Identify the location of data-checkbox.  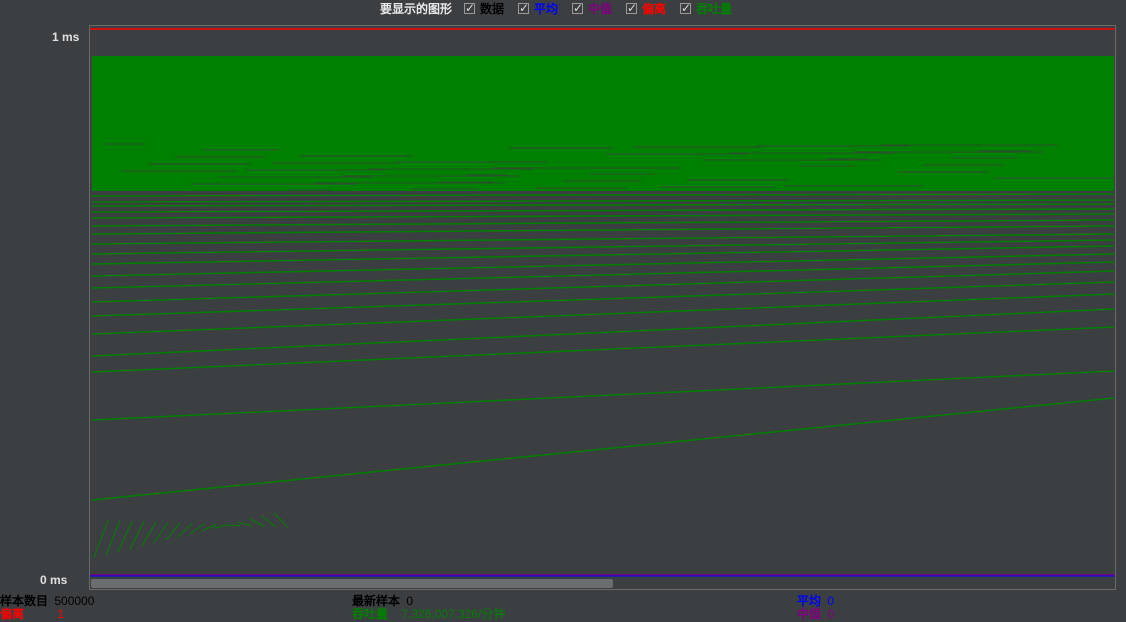
(469, 8).